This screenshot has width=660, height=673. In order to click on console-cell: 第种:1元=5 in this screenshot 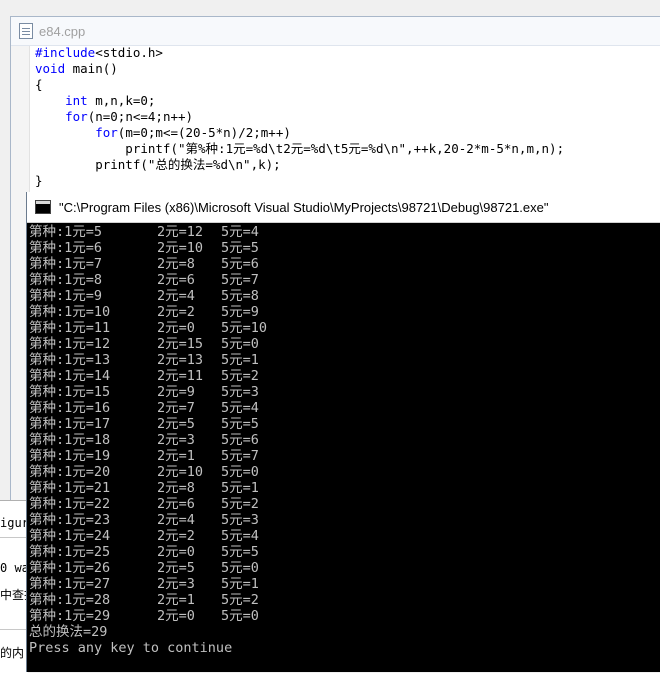, I will do `click(66, 232)`.